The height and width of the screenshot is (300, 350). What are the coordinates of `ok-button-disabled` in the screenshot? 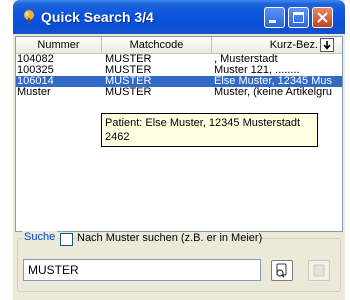 It's located at (319, 270).